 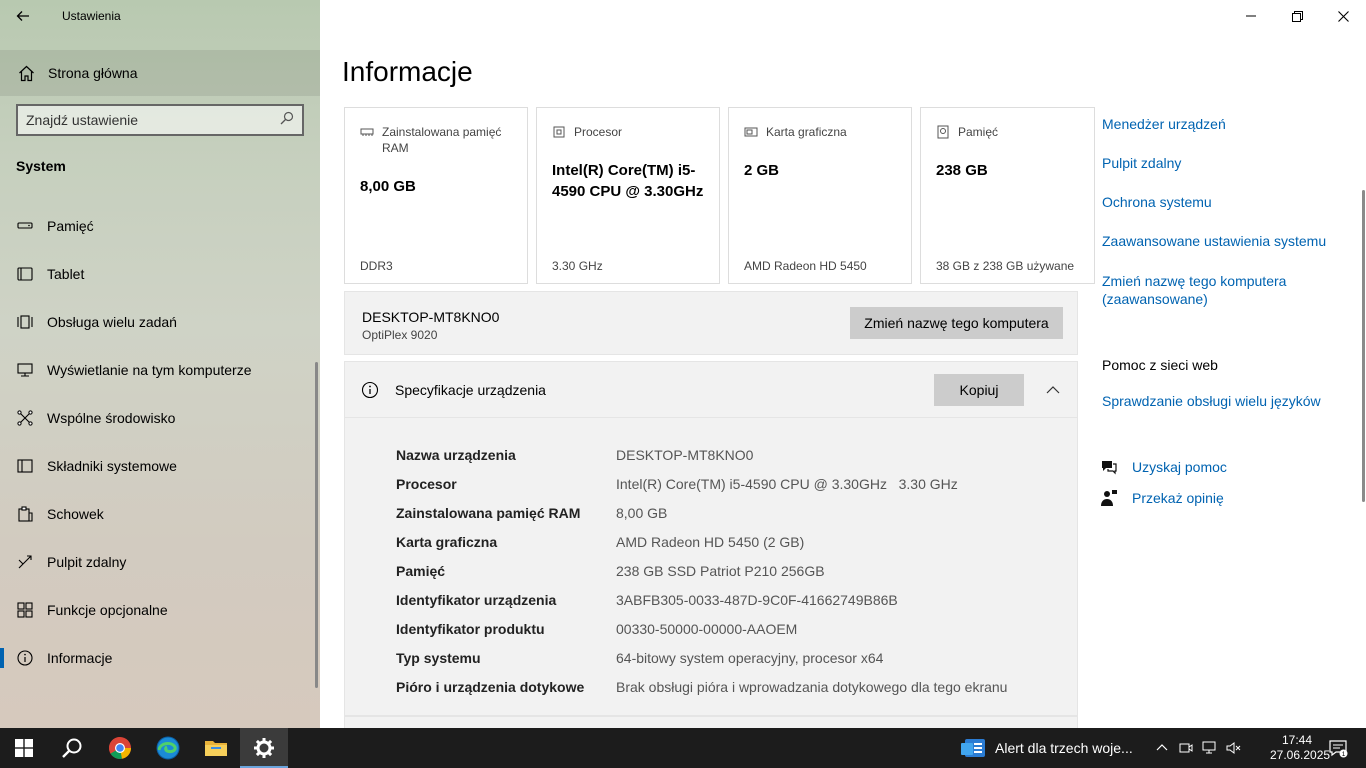 What do you see at coordinates (1211, 401) in the screenshot?
I see `language-support-link: Sprawdzanie obsługi wielu języków` at bounding box center [1211, 401].